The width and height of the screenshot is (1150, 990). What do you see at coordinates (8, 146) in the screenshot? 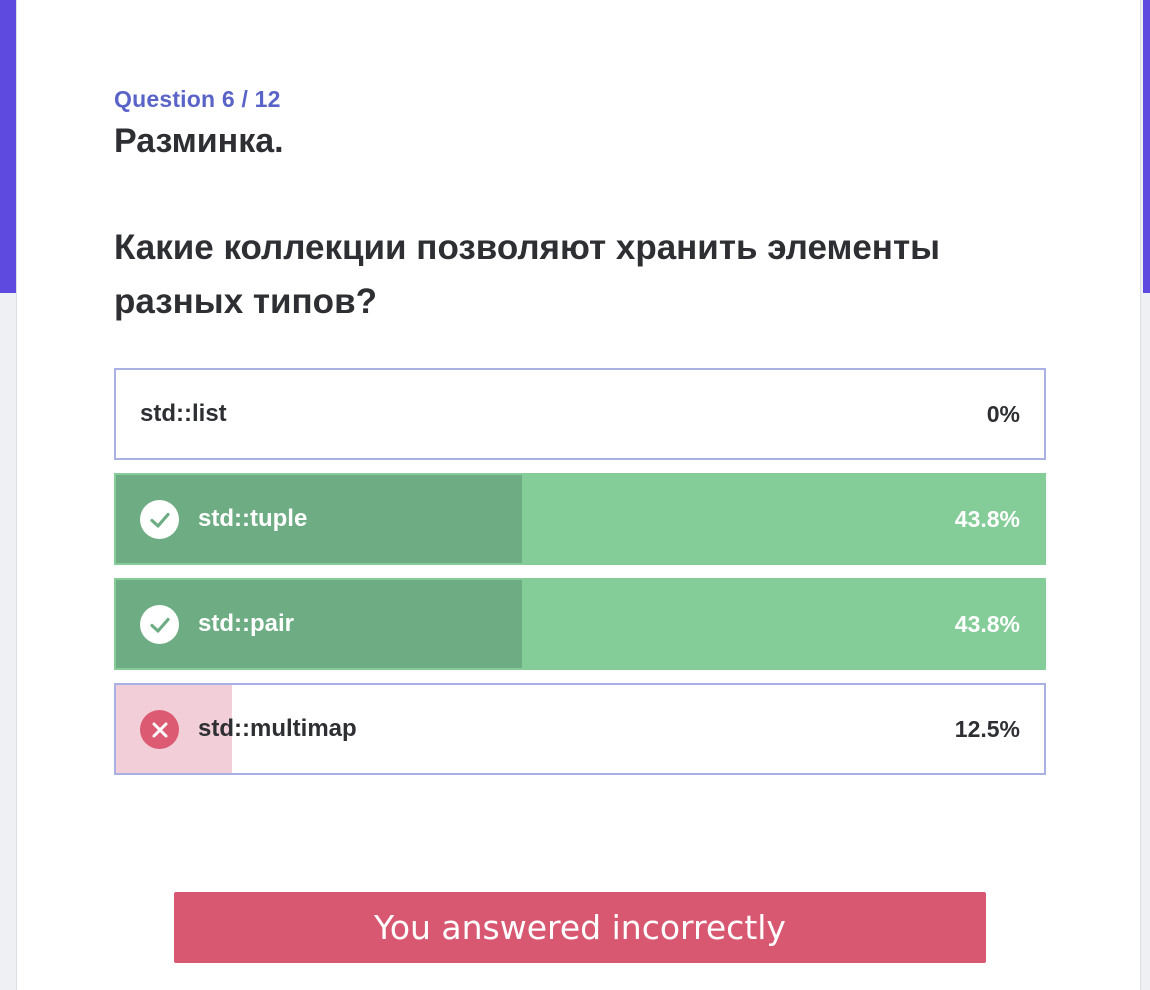
I see `accent-stripe-left` at bounding box center [8, 146].